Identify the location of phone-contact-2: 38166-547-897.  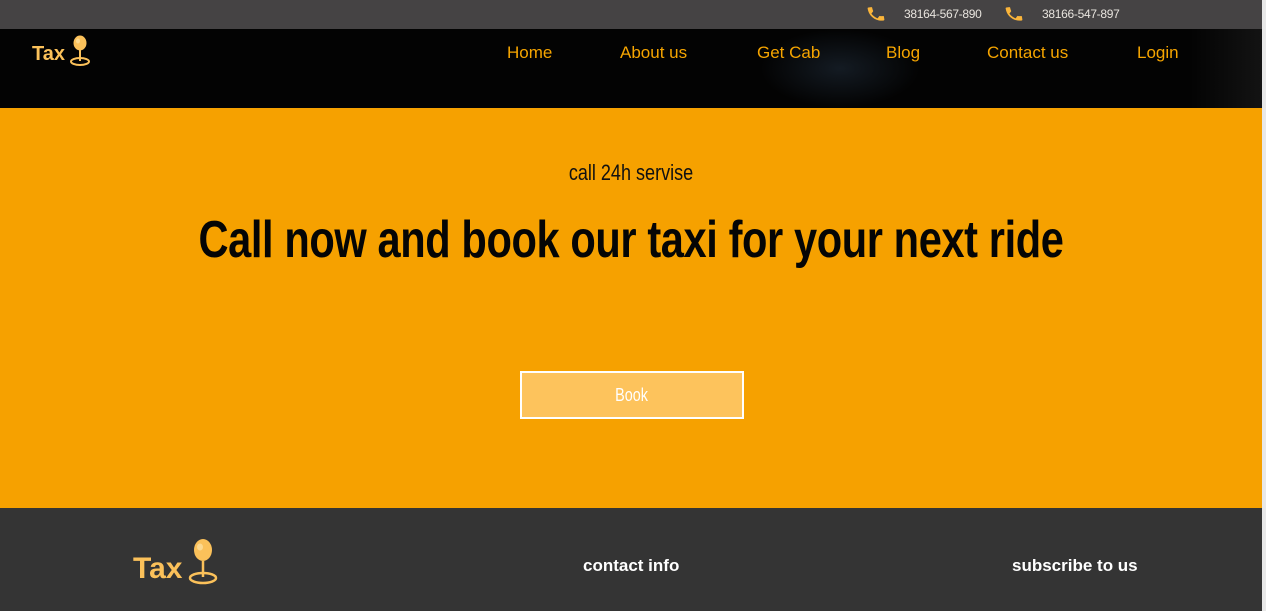
(1062, 14).